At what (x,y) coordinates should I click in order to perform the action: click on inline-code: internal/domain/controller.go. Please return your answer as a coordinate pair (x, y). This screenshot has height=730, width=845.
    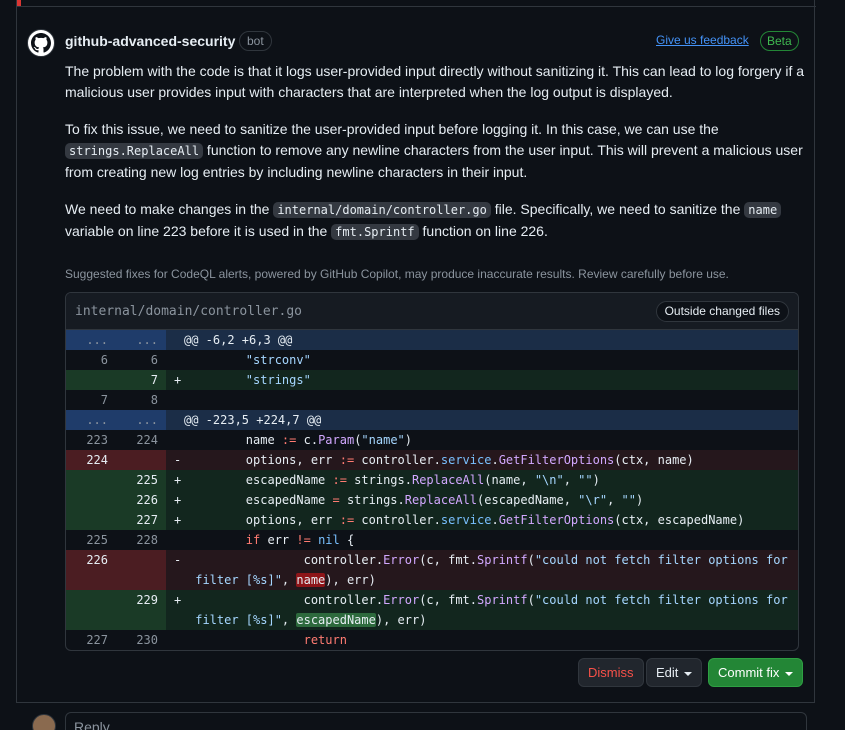
    Looking at the image, I should click on (382, 210).